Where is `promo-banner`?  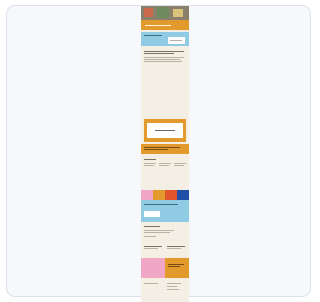 promo-banner is located at coordinates (165, 39).